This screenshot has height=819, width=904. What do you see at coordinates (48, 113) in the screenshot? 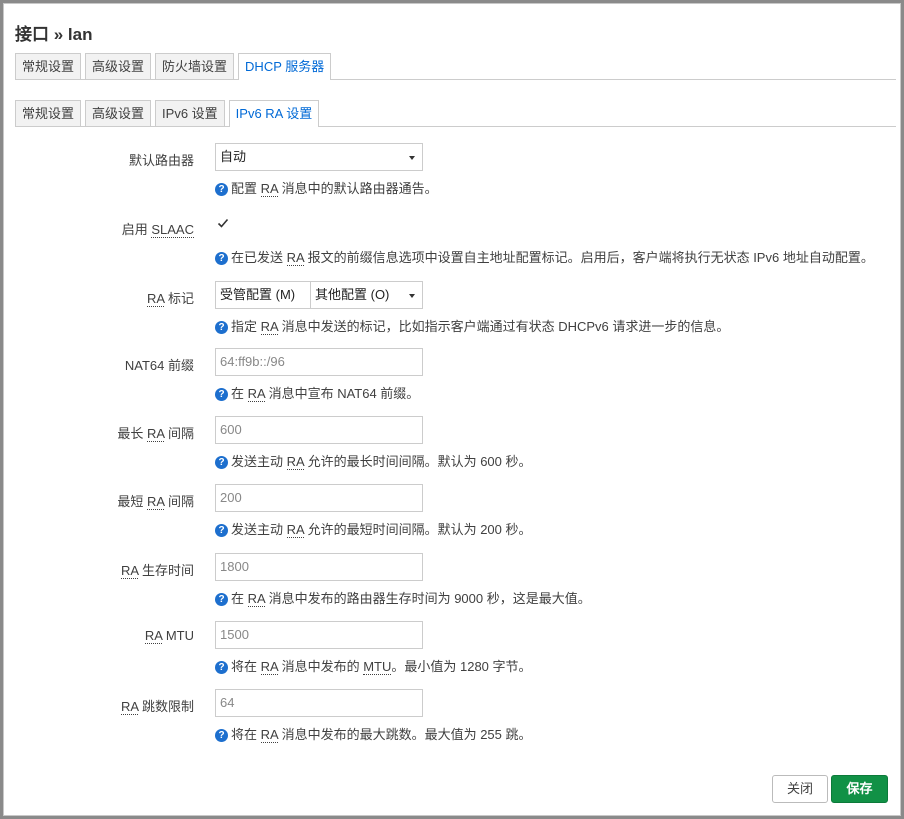
I see `subtab-general: 常规设置` at bounding box center [48, 113].